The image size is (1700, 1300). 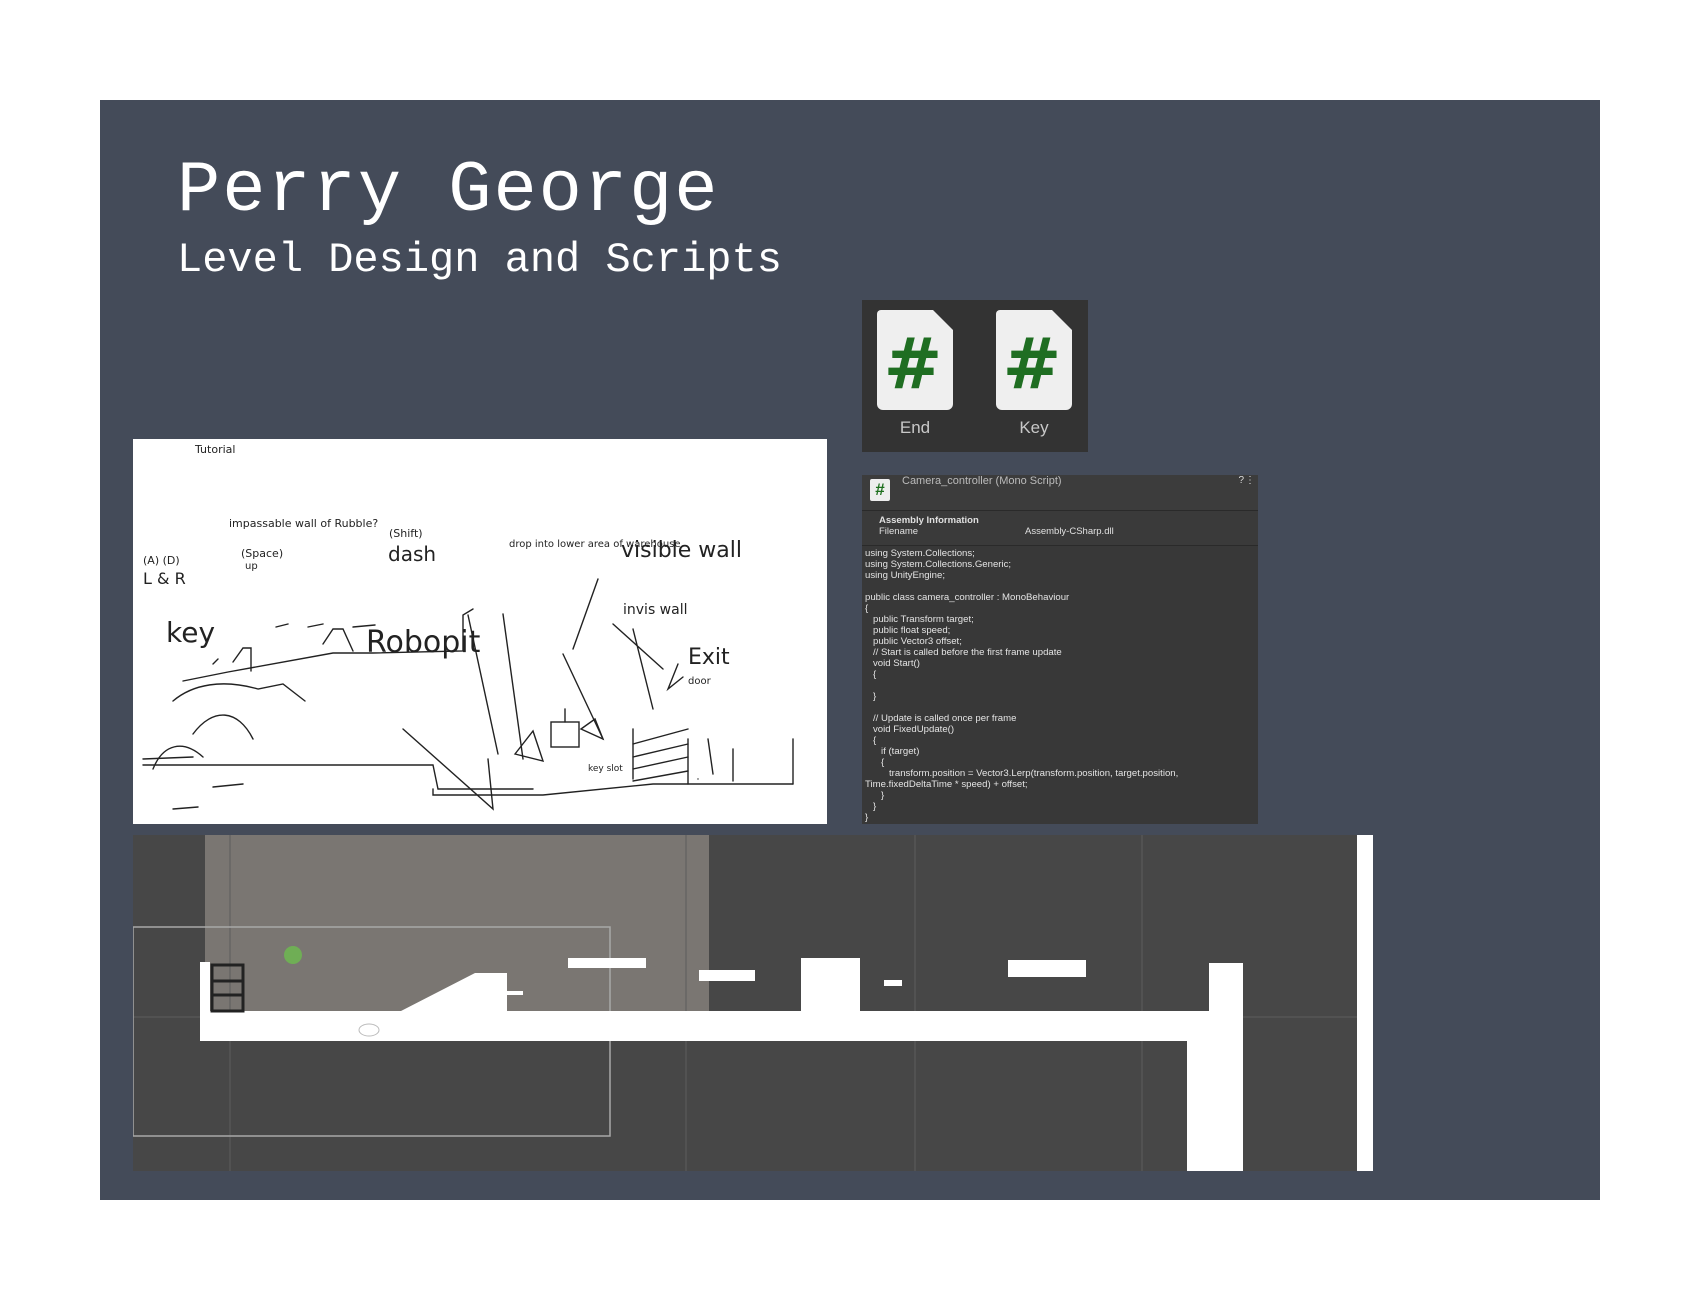 What do you see at coordinates (190, 632) in the screenshot?
I see `sketch-label-key: key` at bounding box center [190, 632].